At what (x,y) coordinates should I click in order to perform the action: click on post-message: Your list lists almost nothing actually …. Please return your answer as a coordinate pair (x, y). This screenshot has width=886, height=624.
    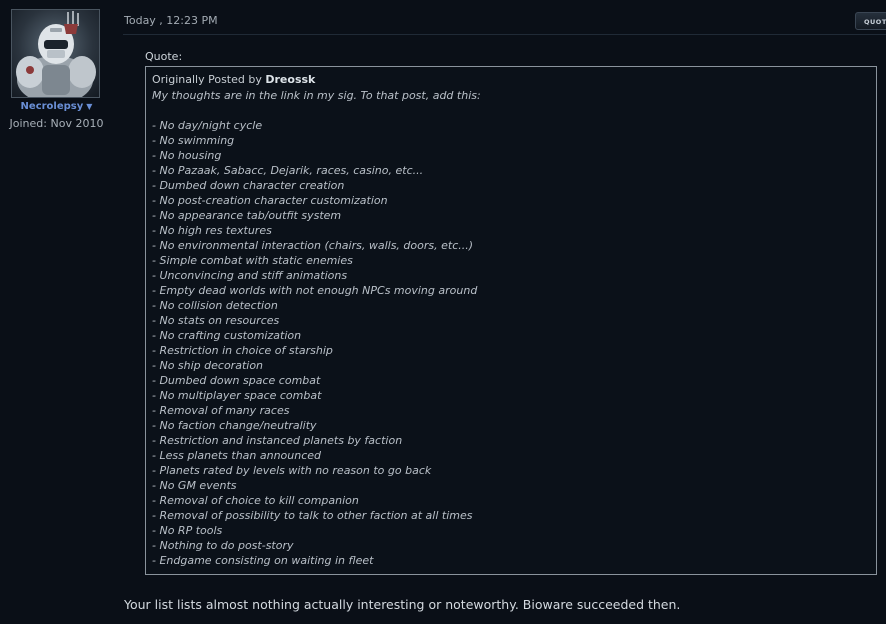
    Looking at the image, I should click on (402, 604).